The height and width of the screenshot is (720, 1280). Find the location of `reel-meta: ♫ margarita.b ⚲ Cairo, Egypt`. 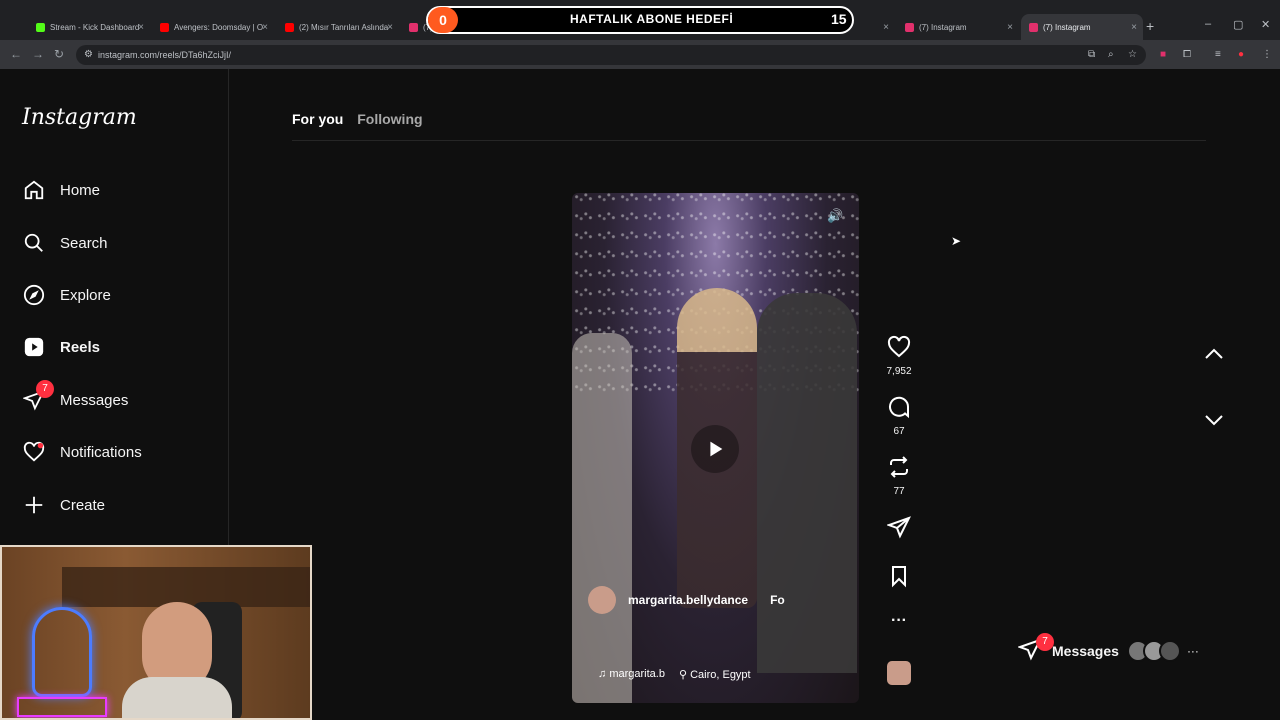

reel-meta: ♫ margarita.b ⚲ Cairo, Egypt is located at coordinates (674, 674).